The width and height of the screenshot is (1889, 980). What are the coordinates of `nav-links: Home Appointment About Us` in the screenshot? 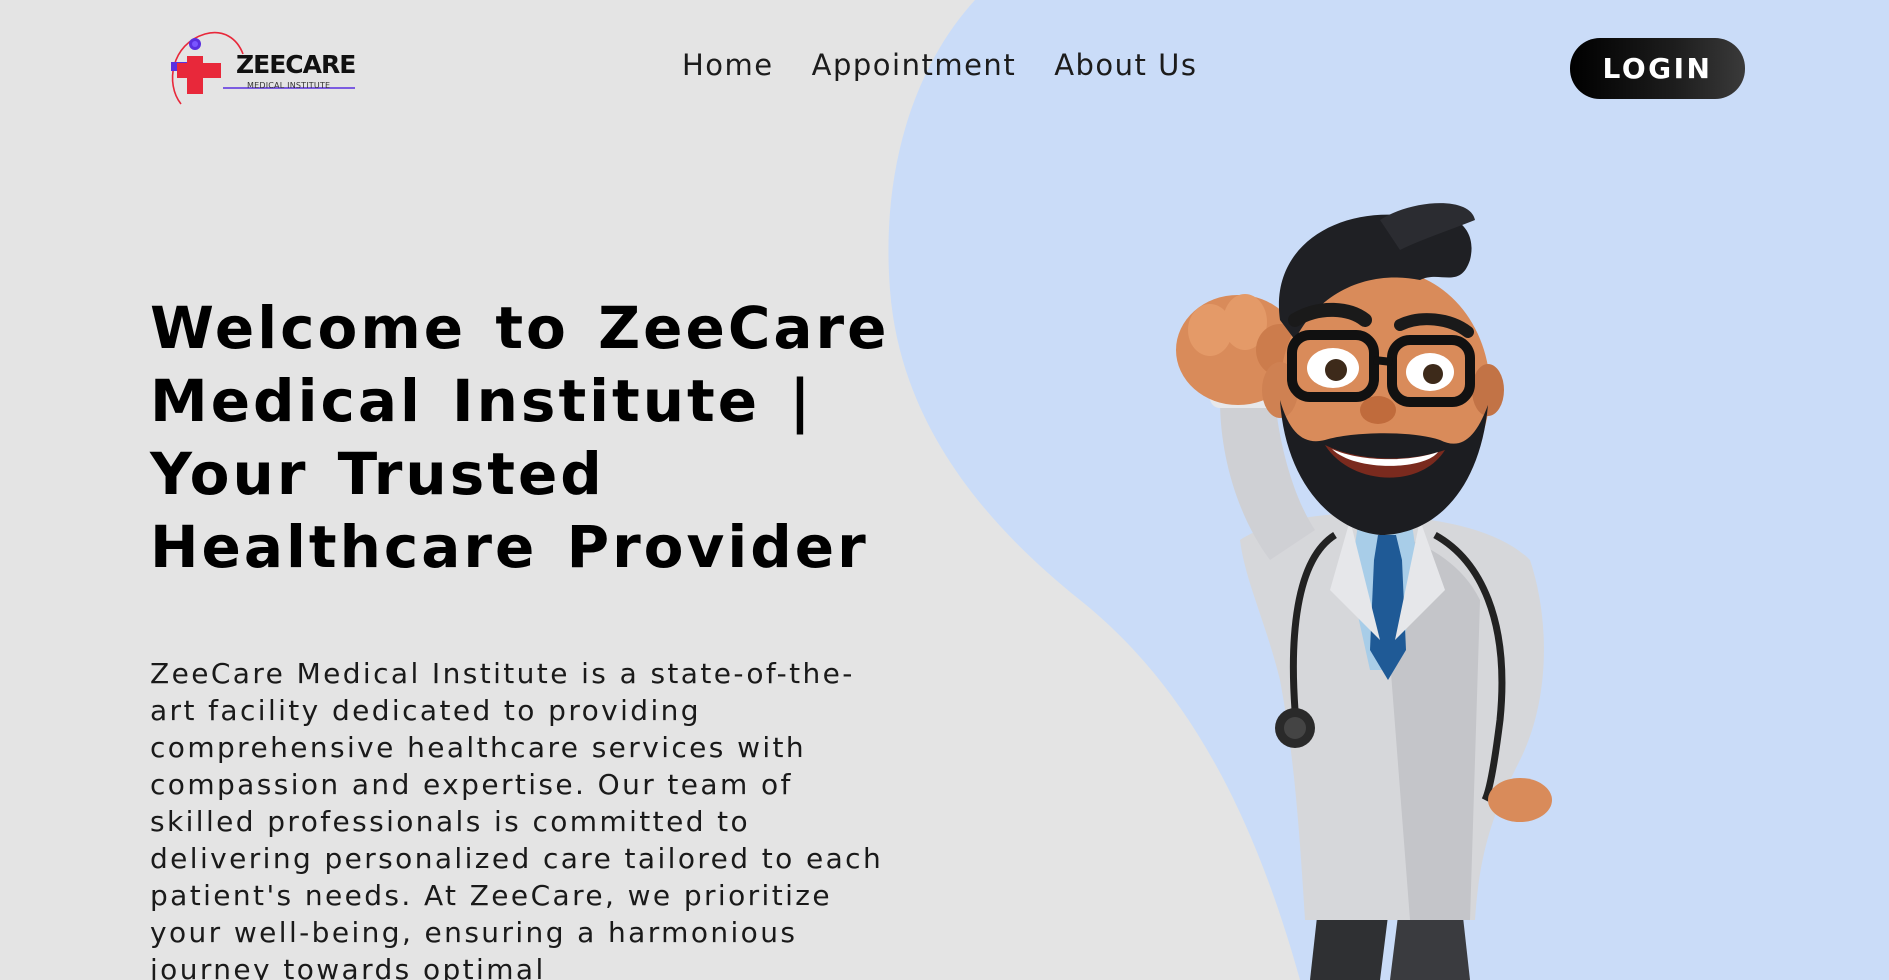 It's located at (939, 65).